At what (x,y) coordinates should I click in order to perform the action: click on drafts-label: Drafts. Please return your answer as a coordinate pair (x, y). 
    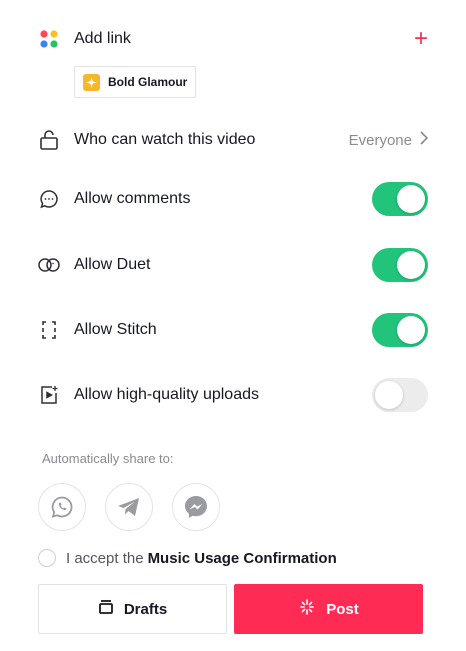
    Looking at the image, I should click on (145, 609).